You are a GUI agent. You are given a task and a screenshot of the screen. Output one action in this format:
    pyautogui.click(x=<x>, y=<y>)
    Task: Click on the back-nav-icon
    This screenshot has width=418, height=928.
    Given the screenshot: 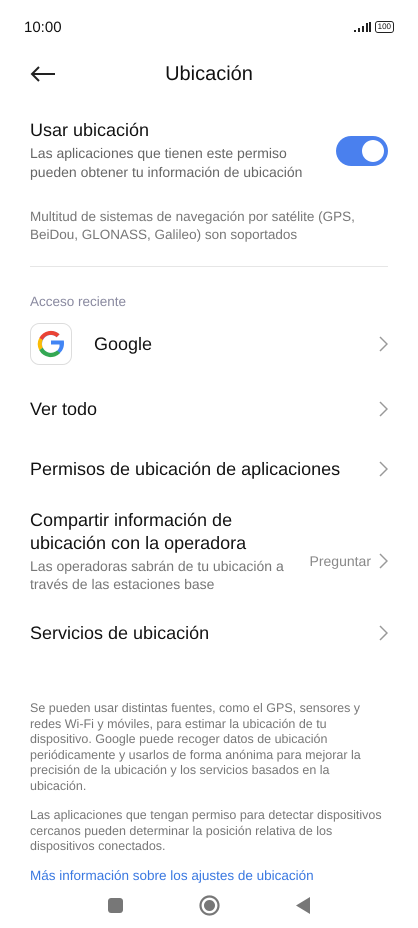 What is the action you would take?
    pyautogui.click(x=303, y=905)
    